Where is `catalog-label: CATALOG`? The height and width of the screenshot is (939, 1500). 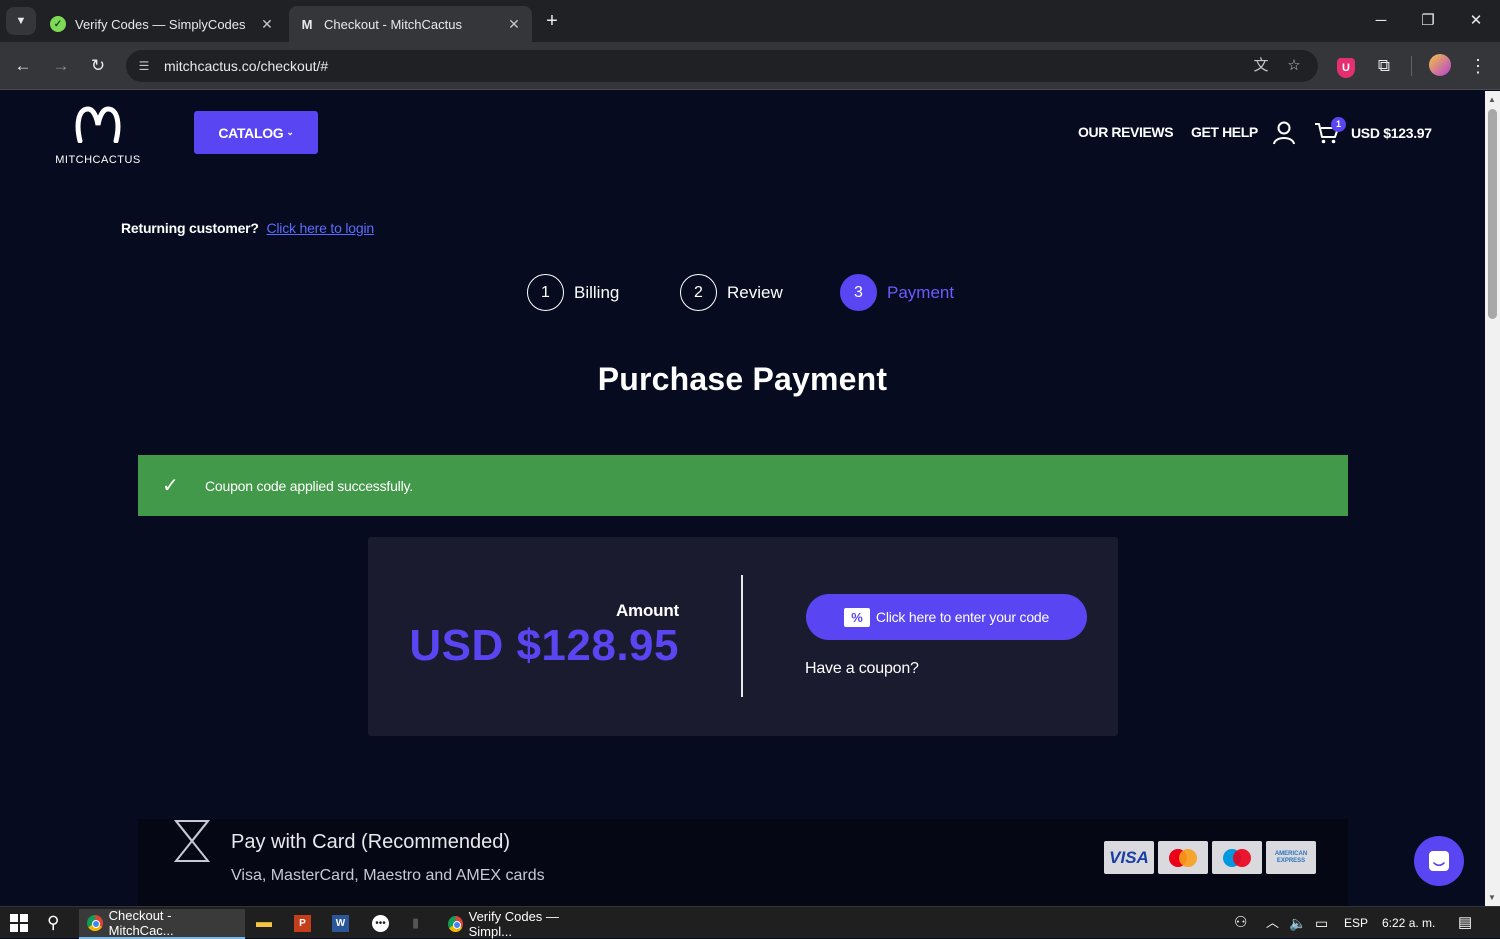
catalog-label: CATALOG is located at coordinates (251, 132).